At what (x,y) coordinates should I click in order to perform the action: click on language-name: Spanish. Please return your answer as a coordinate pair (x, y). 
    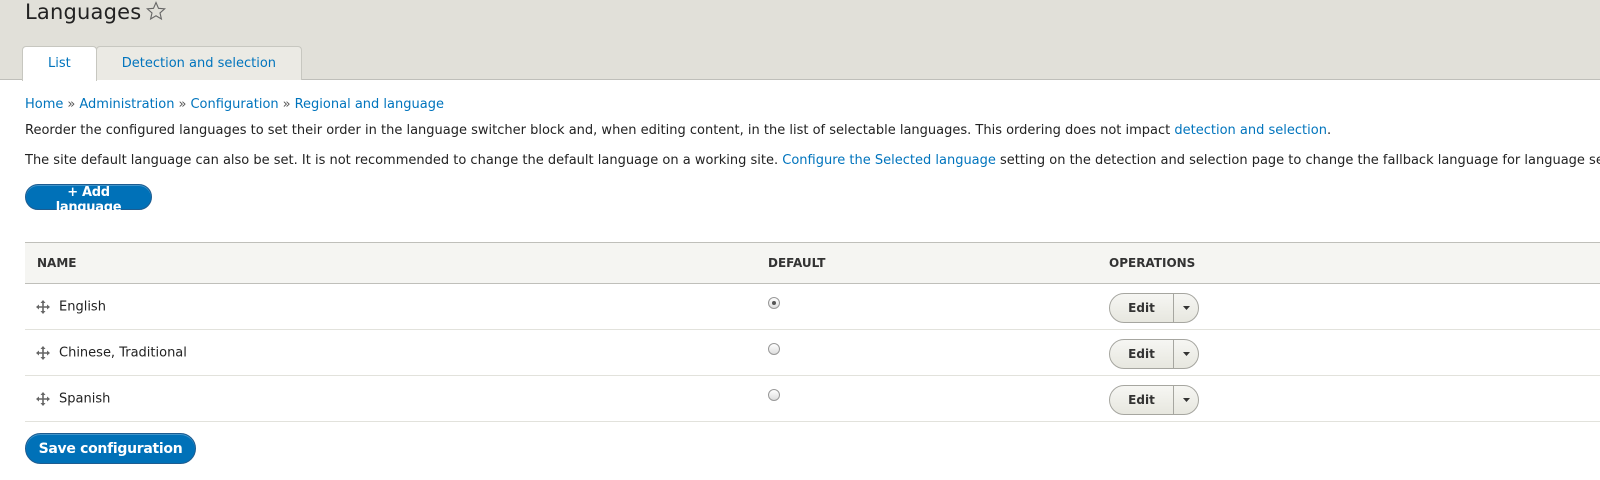
    Looking at the image, I should click on (85, 398).